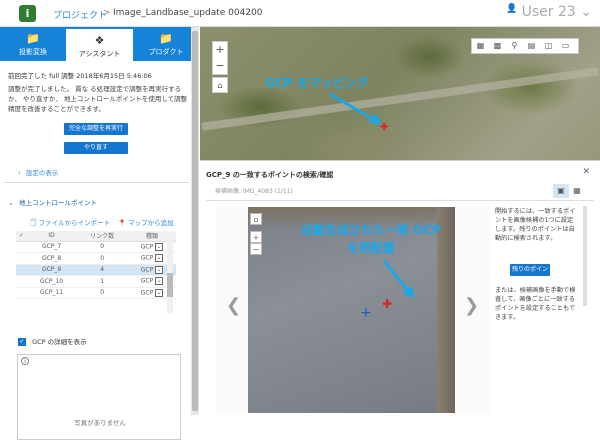 The image size is (600, 440). I want to click on find-remaining-points-button: 残りのポイントを検索, so click(530, 270).